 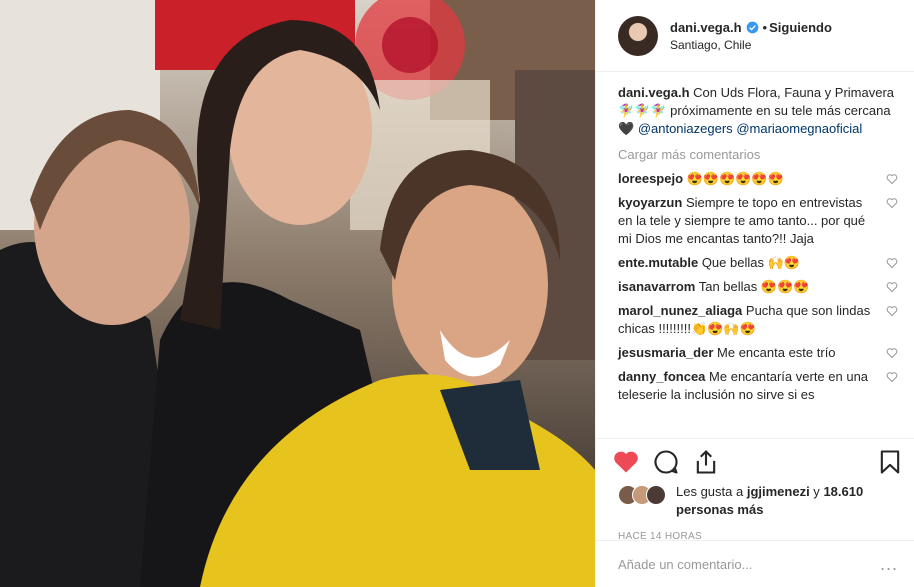 What do you see at coordinates (778, 491) in the screenshot?
I see `liker-username: jgjimenezi` at bounding box center [778, 491].